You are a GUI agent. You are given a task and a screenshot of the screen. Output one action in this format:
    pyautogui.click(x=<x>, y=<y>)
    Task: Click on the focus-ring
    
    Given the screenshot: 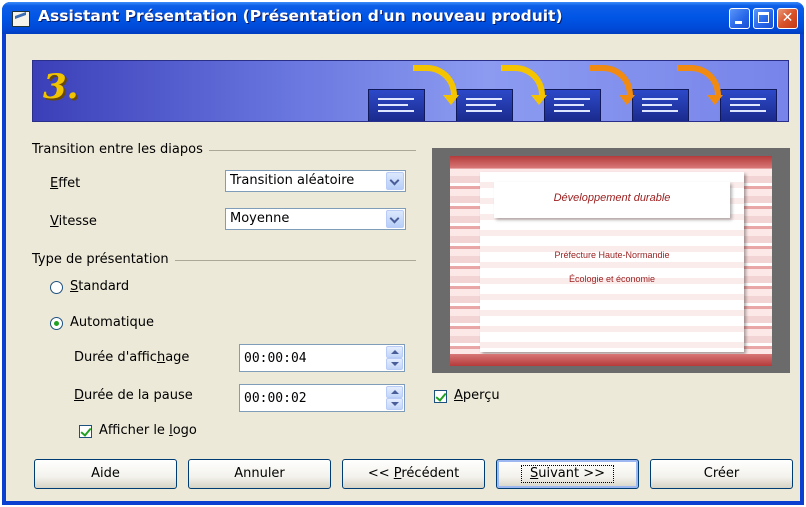 What is the action you would take?
    pyautogui.click(x=567, y=474)
    